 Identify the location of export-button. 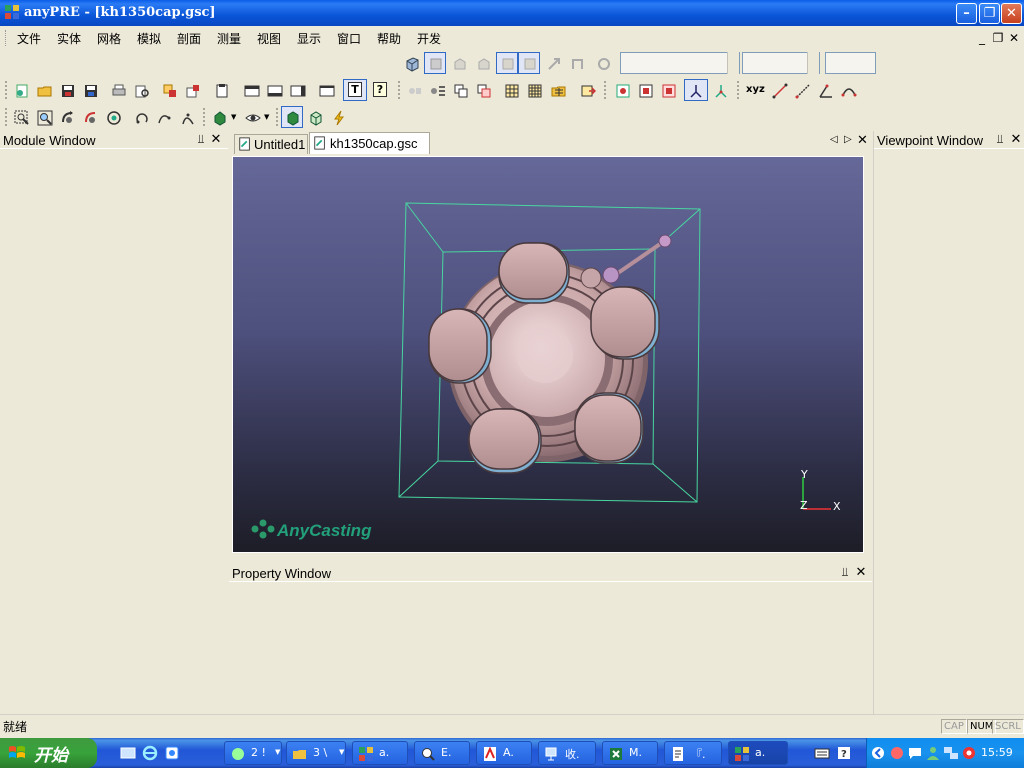
(192, 90).